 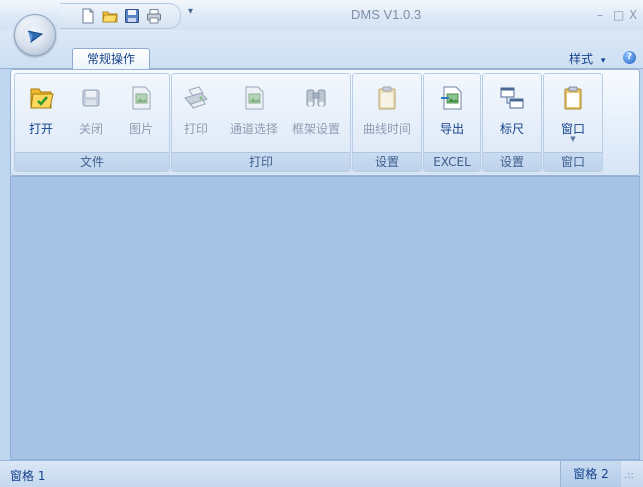 I want to click on group-label-ruler-settings: 设置, so click(x=512, y=161).